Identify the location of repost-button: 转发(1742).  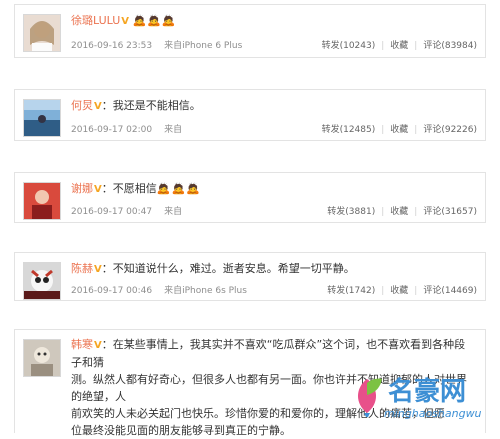
(351, 291).